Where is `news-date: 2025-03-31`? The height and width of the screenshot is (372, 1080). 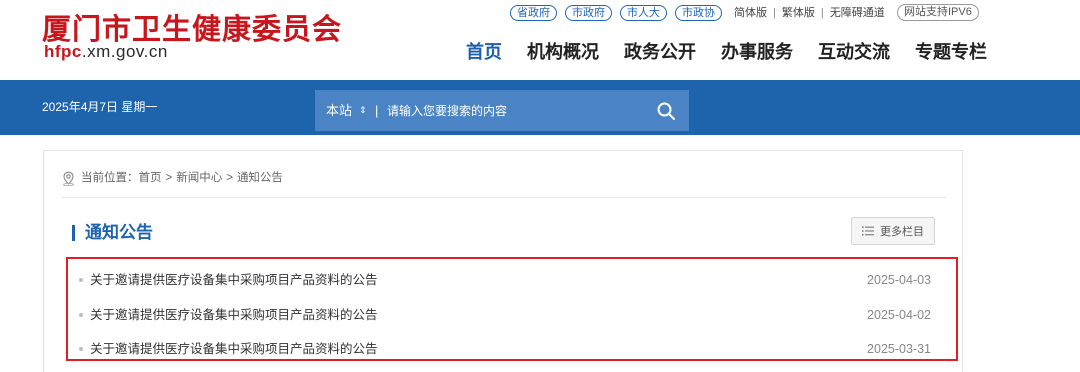 news-date: 2025-03-31 is located at coordinates (899, 349).